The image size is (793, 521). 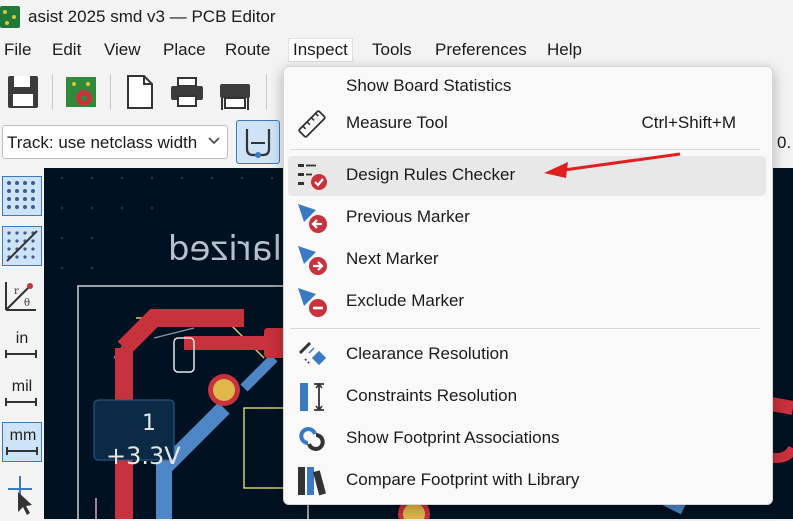 I want to click on menu-compare-footprint-with-library: Compare Footprint with Library, so click(x=527, y=481).